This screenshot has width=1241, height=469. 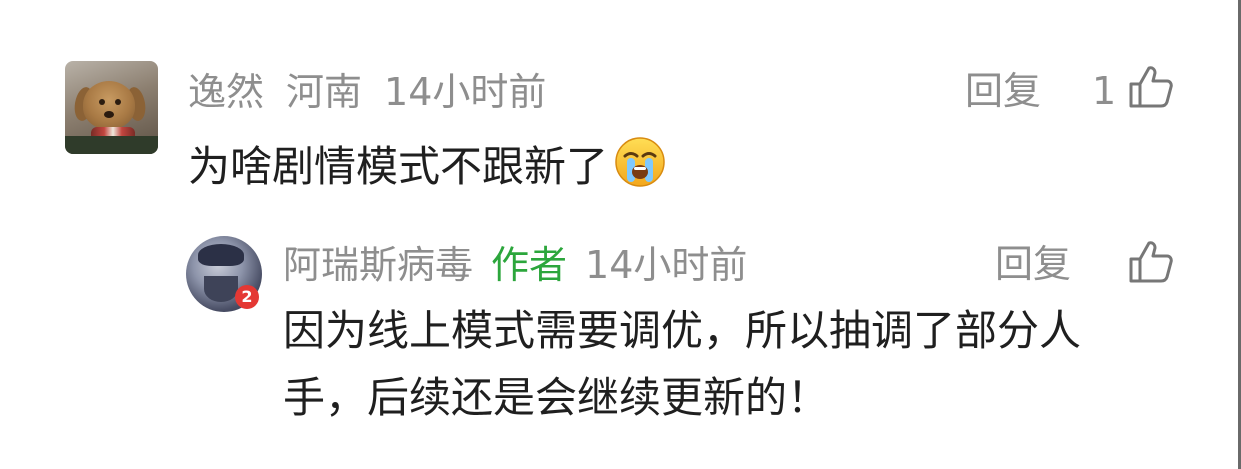 I want to click on author-username: 阿瑞斯病毒, so click(x=378, y=265).